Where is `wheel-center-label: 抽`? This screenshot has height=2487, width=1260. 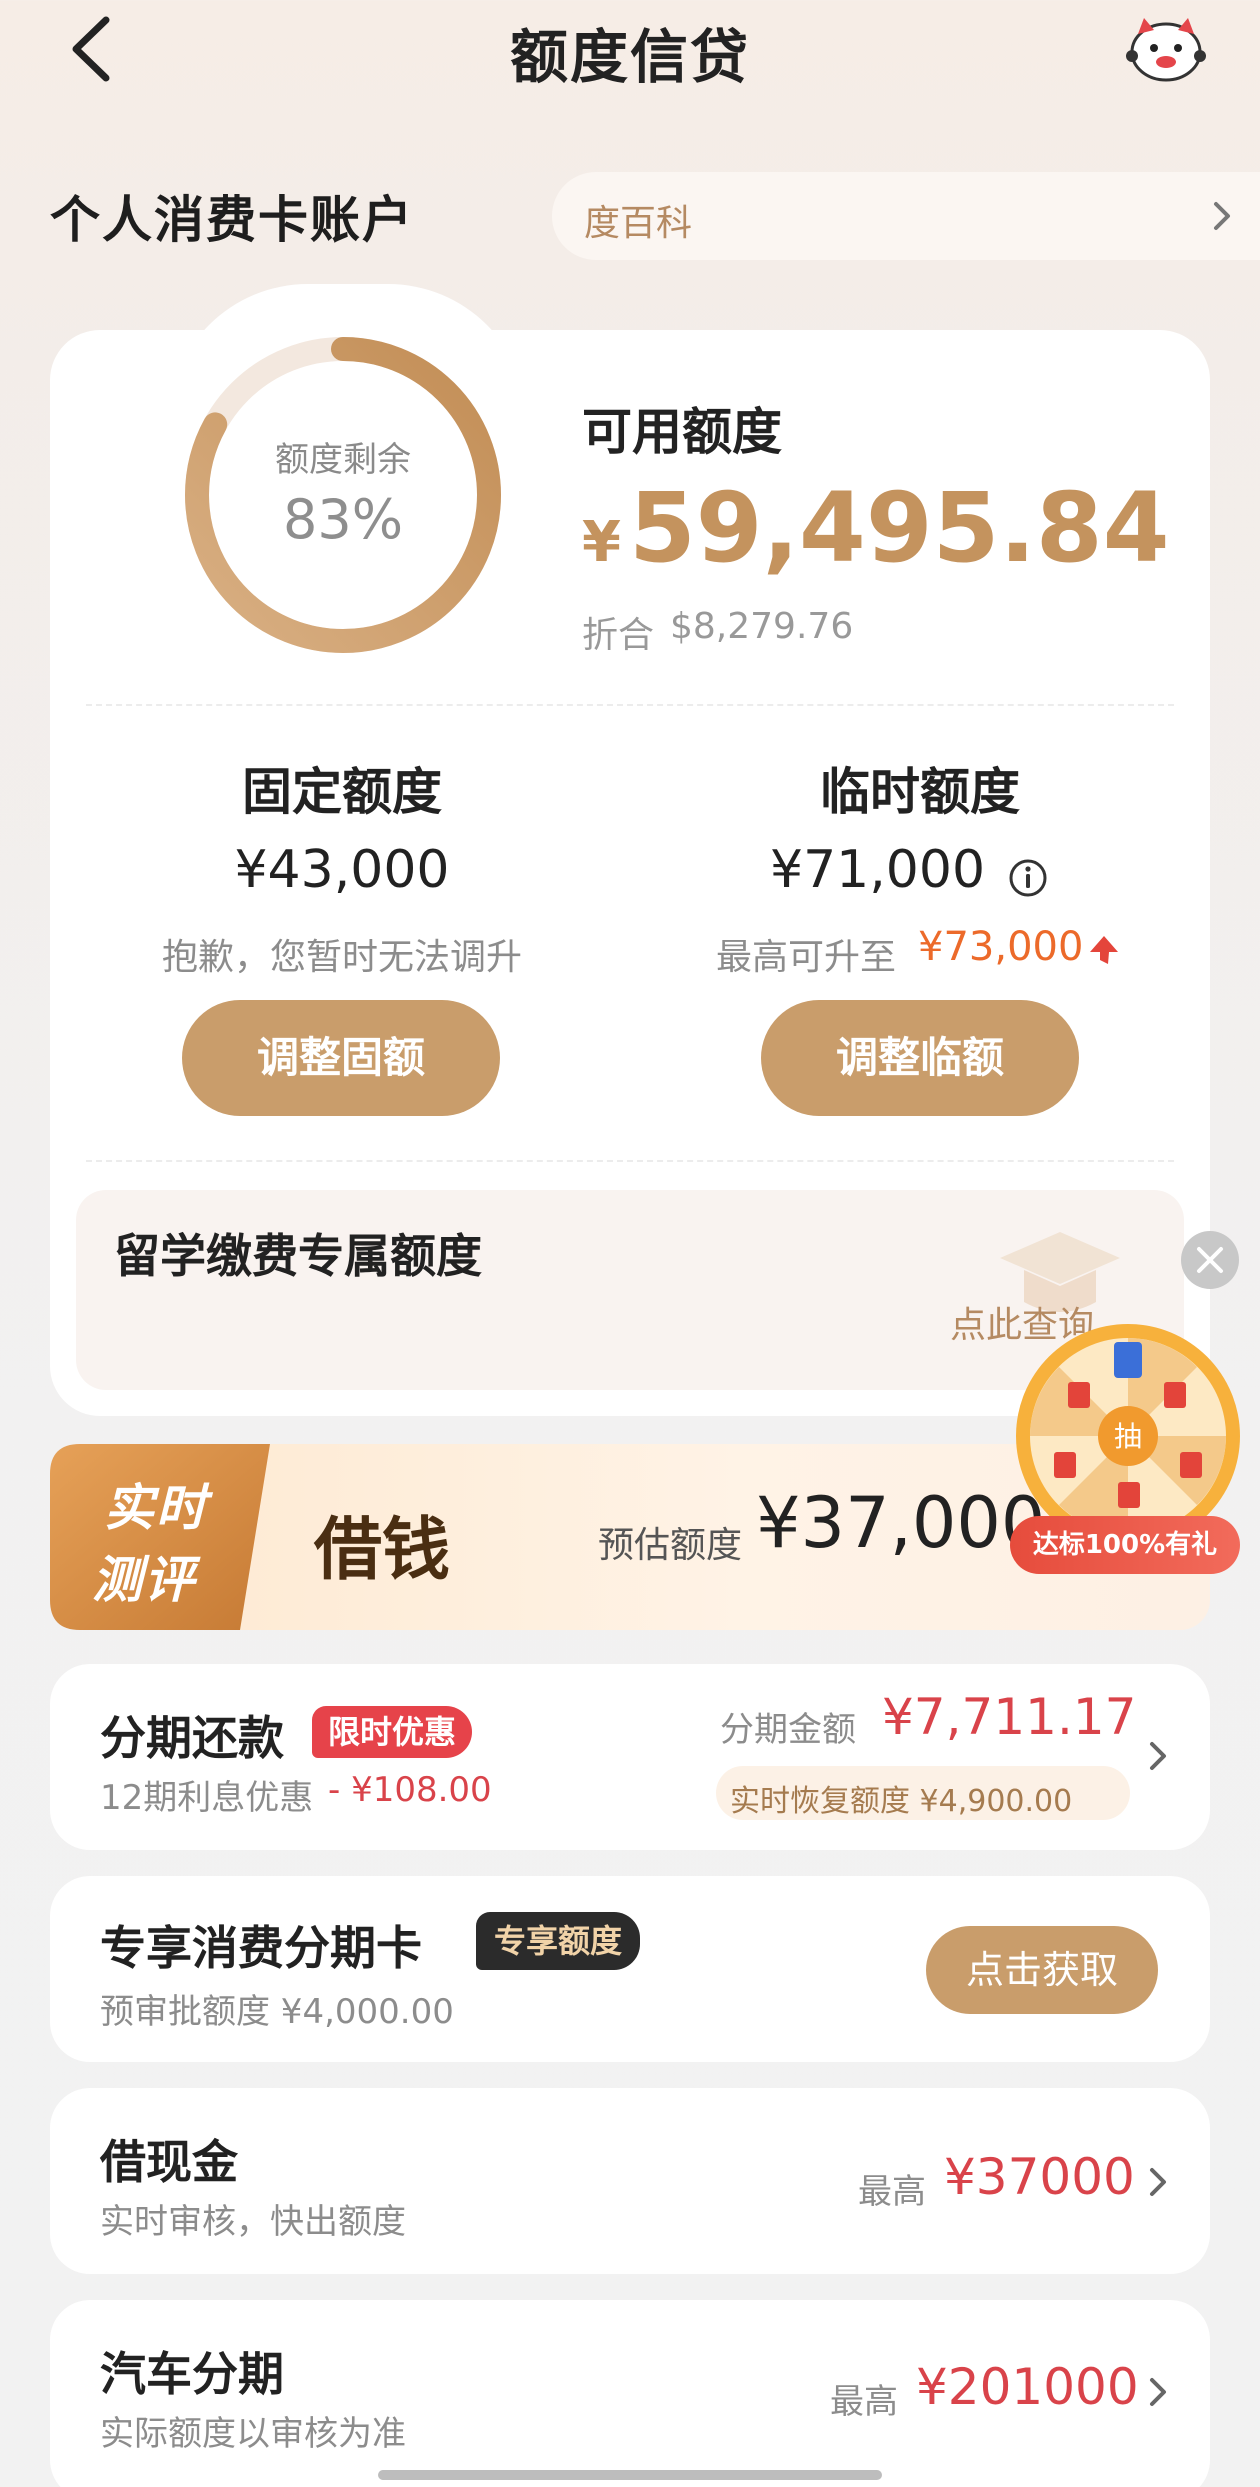 wheel-center-label: 抽 is located at coordinates (1128, 1436).